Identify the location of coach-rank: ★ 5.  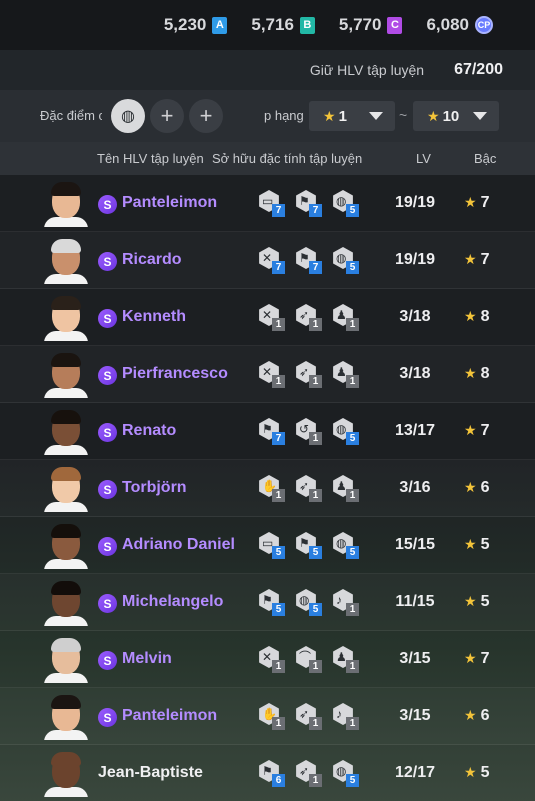
(476, 773).